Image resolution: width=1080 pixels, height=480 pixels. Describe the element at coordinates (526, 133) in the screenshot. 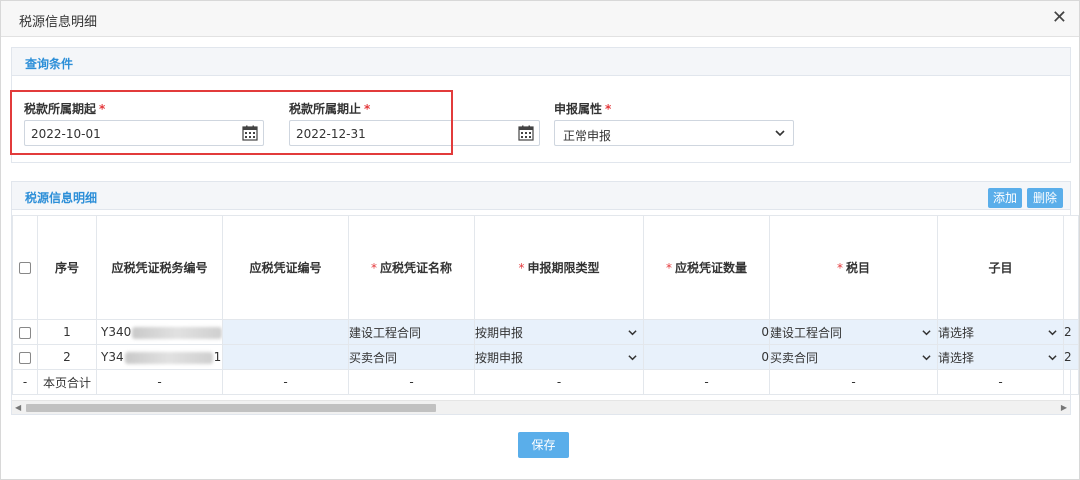

I see `calendar-icon` at that location.